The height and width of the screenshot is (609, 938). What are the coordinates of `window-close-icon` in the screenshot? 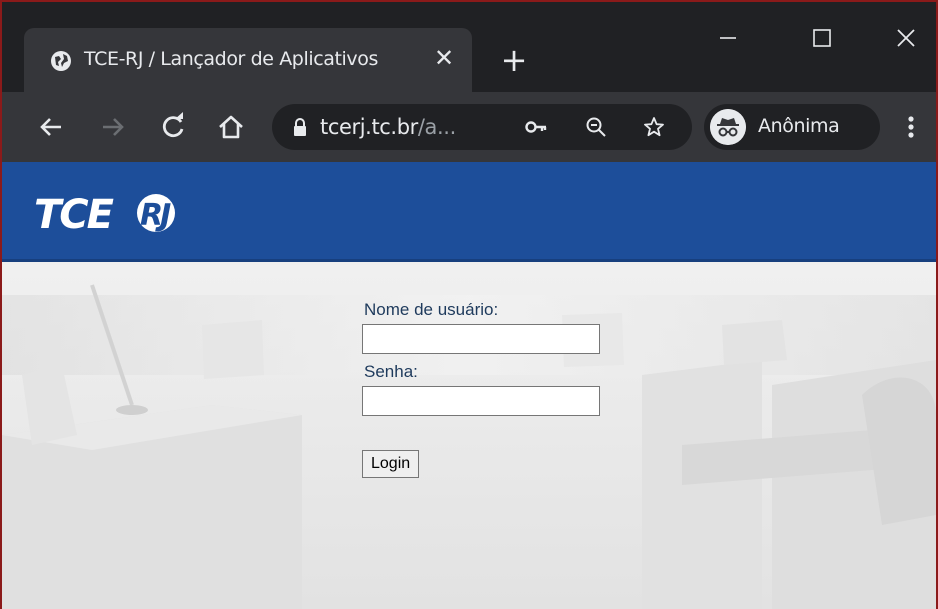 It's located at (905, 37).